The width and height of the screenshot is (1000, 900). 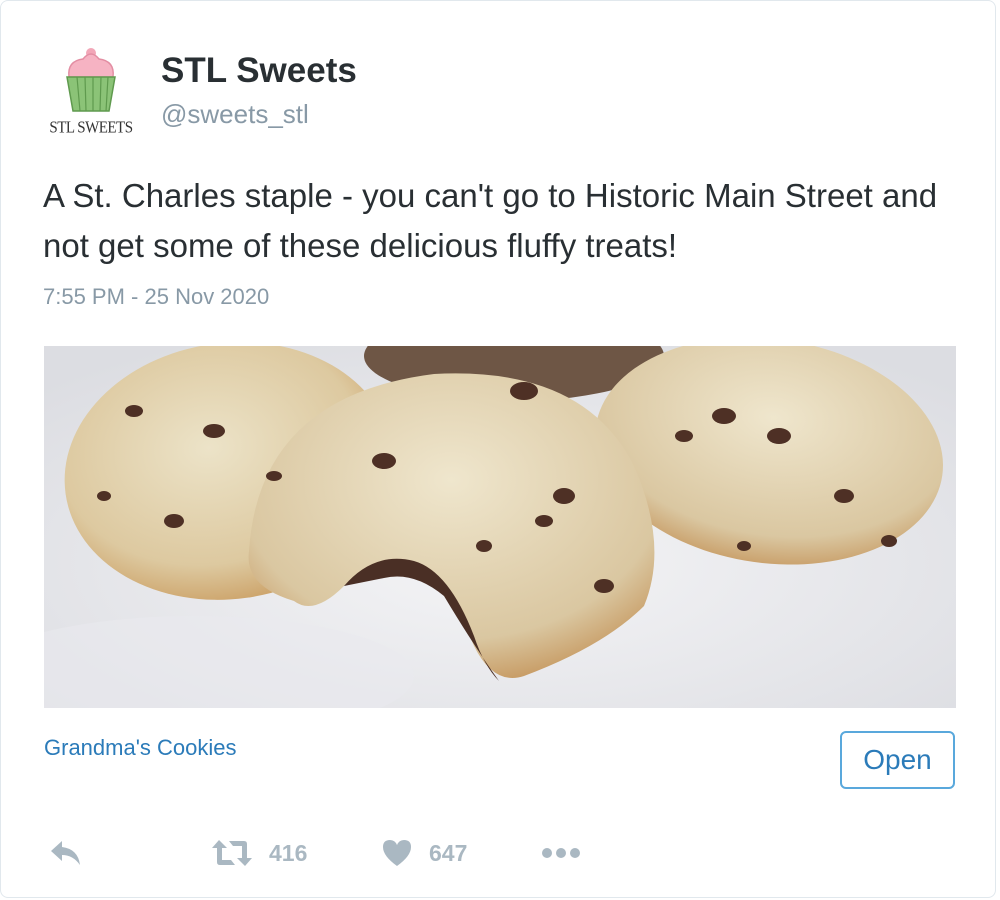 I want to click on heart-icon, so click(x=397, y=853).